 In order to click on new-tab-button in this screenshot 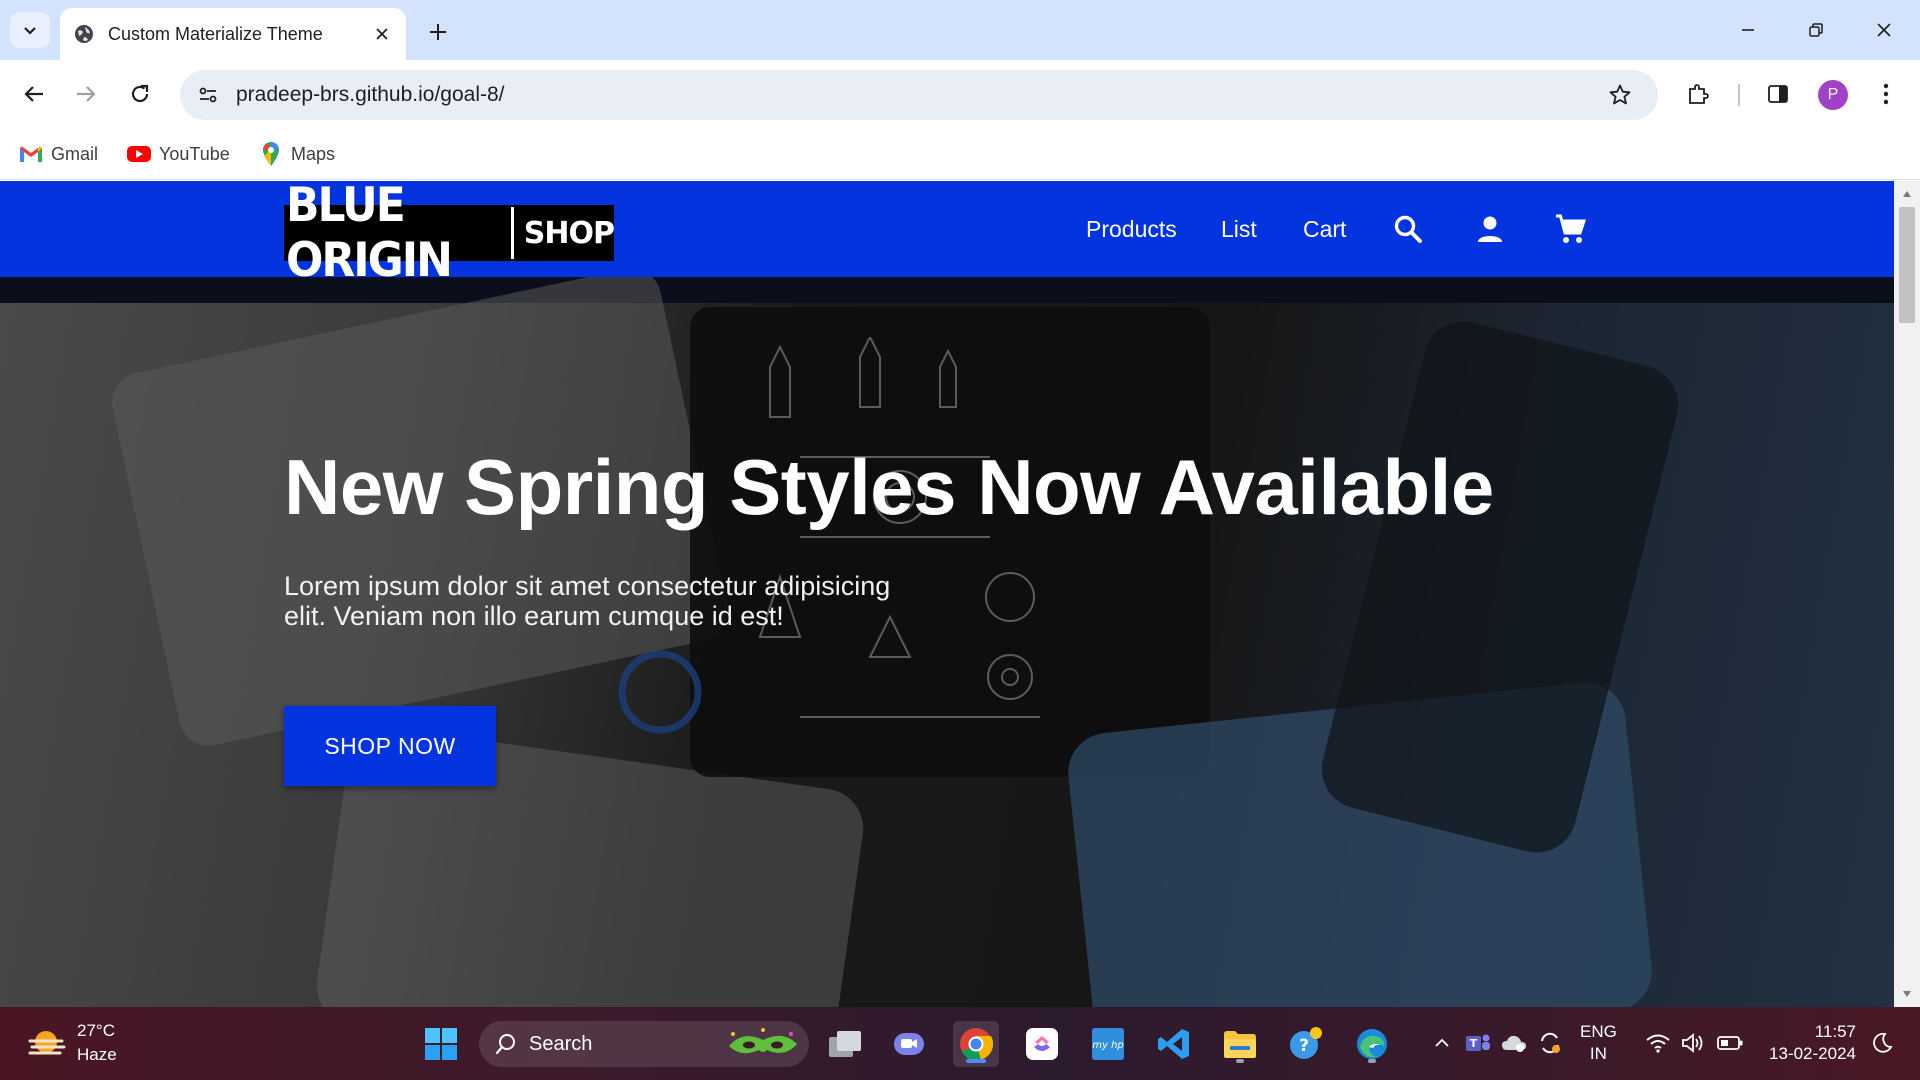, I will do `click(438, 32)`.